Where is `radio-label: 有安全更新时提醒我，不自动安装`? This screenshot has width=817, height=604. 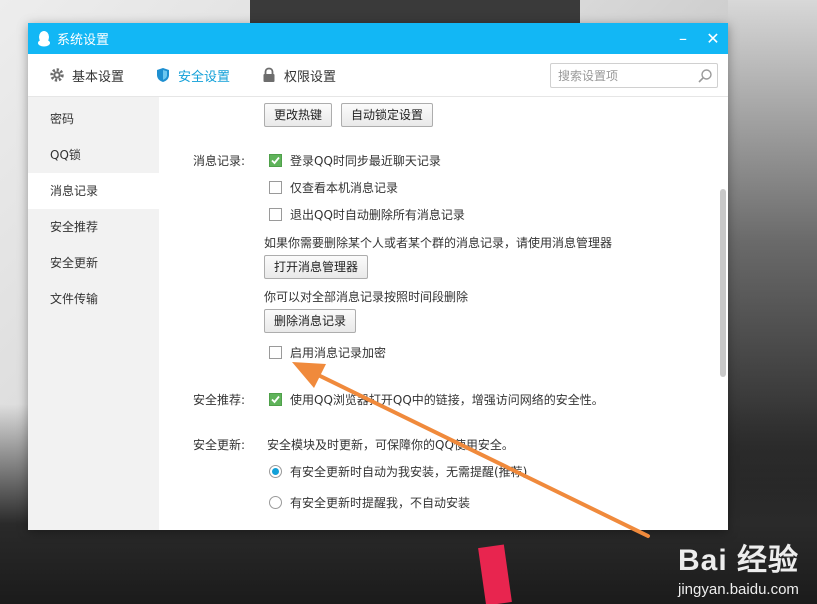
radio-label: 有安全更新时提醒我，不自动安装 is located at coordinates (380, 503).